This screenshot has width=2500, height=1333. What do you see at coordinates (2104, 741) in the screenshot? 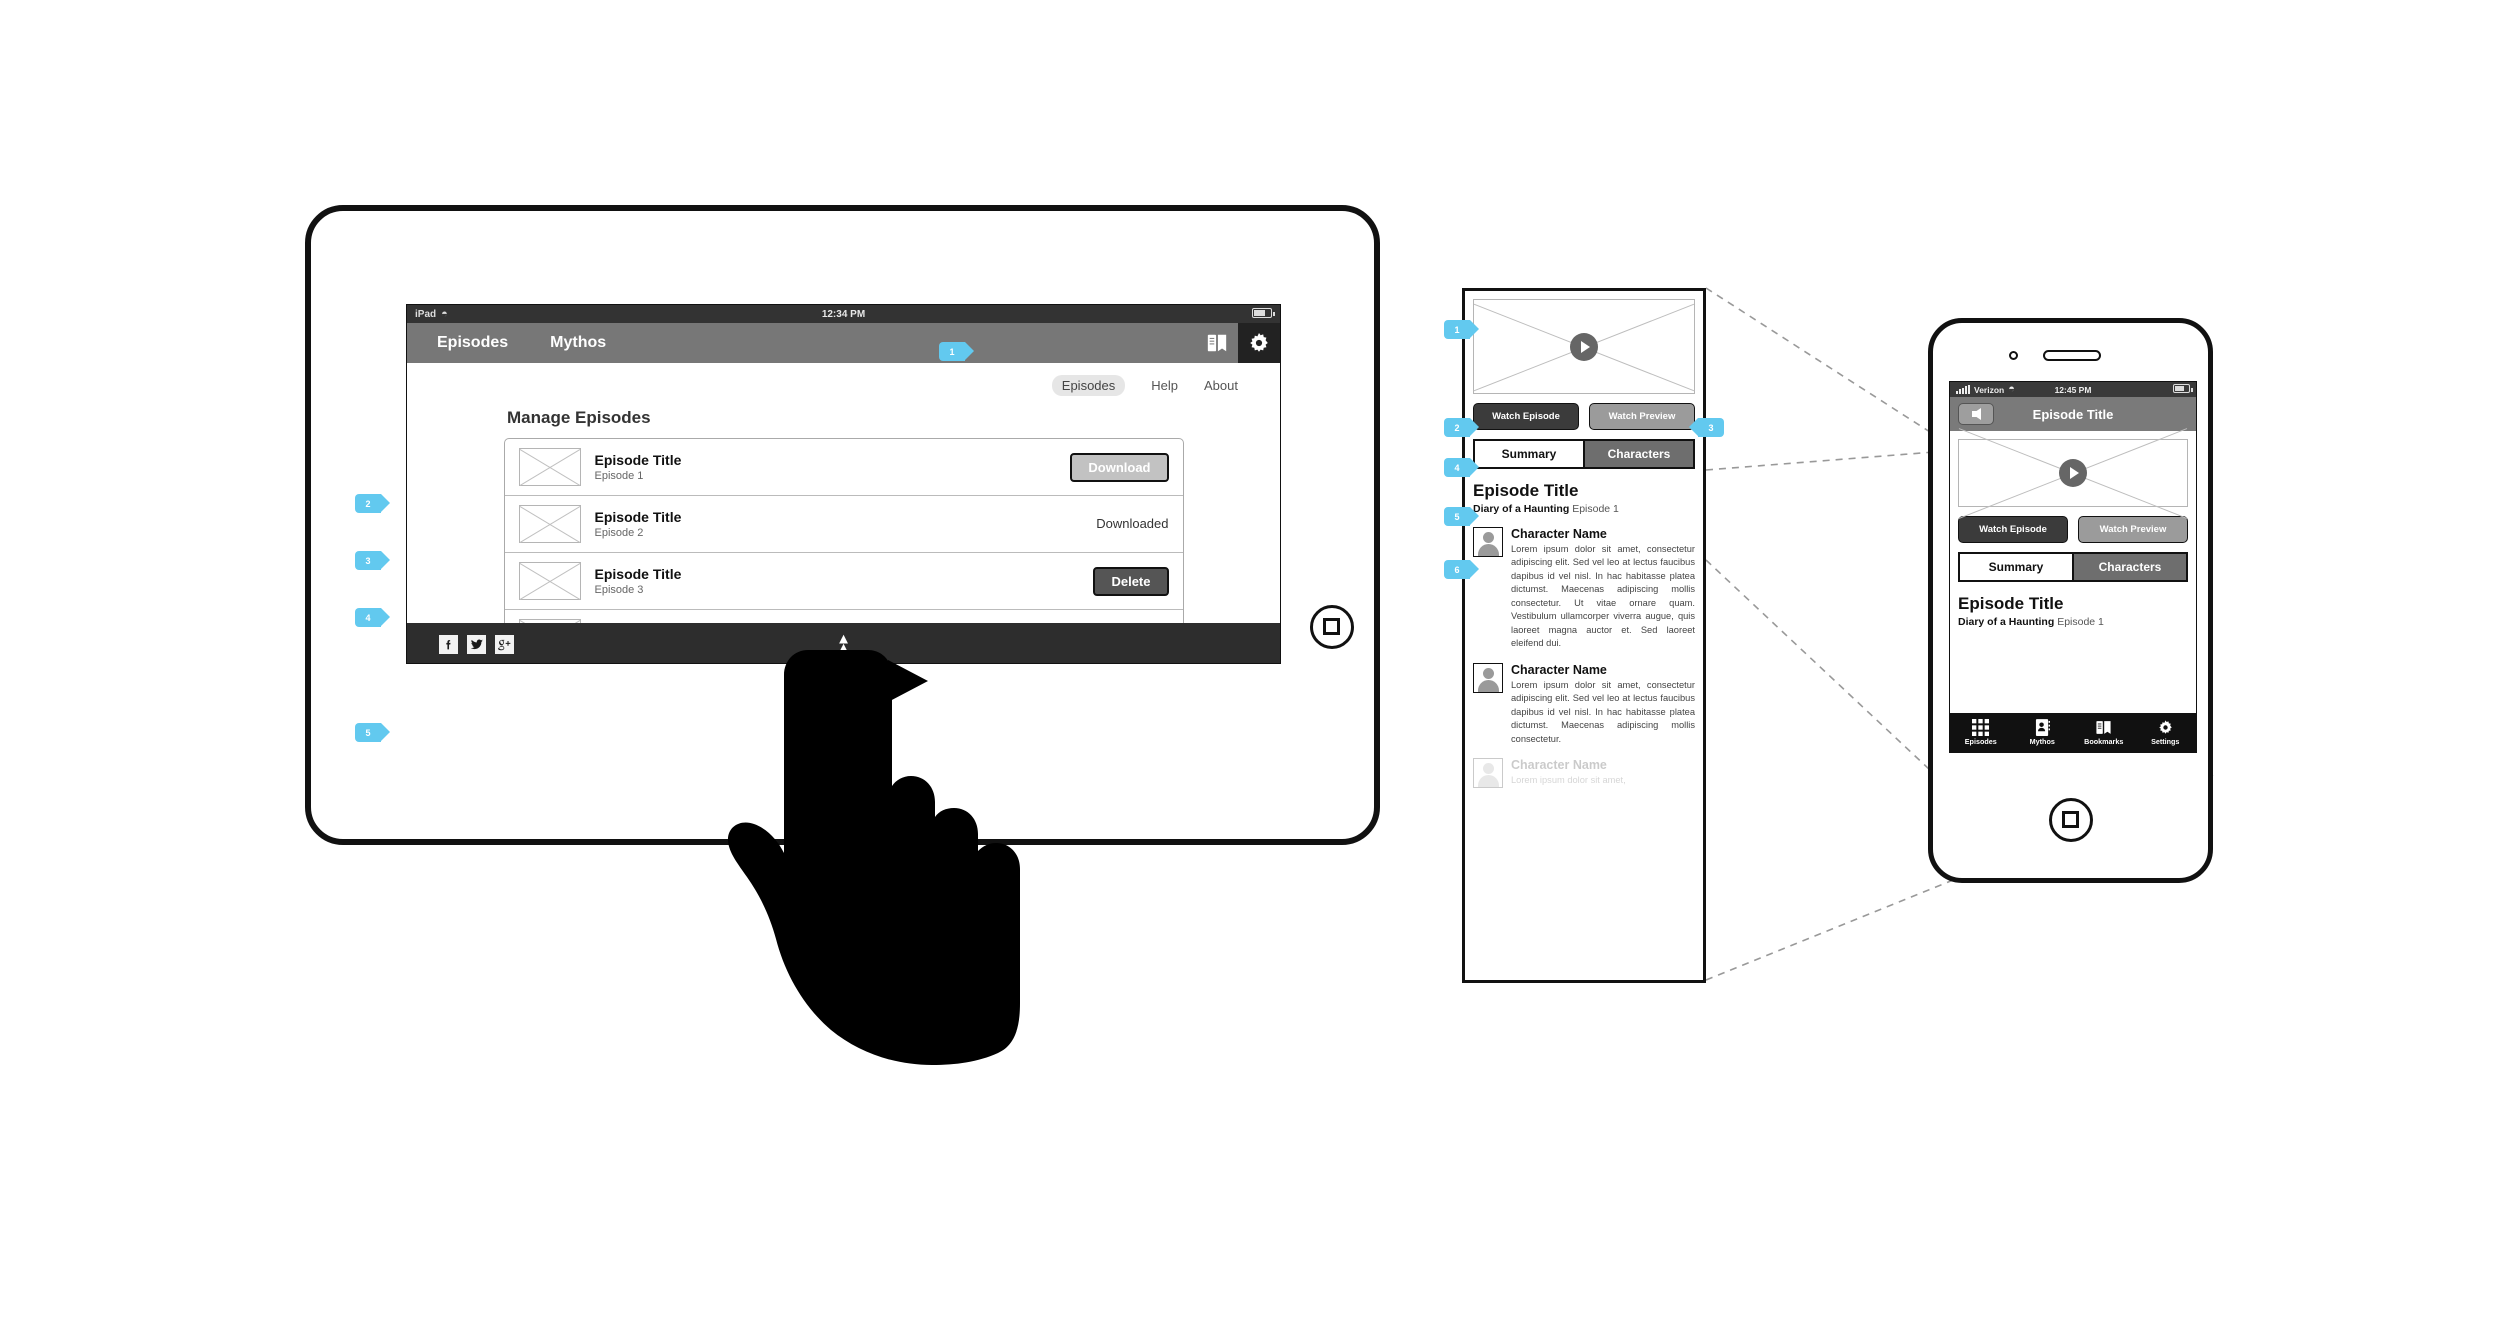
I see `tab-label: Bookmarks` at bounding box center [2104, 741].